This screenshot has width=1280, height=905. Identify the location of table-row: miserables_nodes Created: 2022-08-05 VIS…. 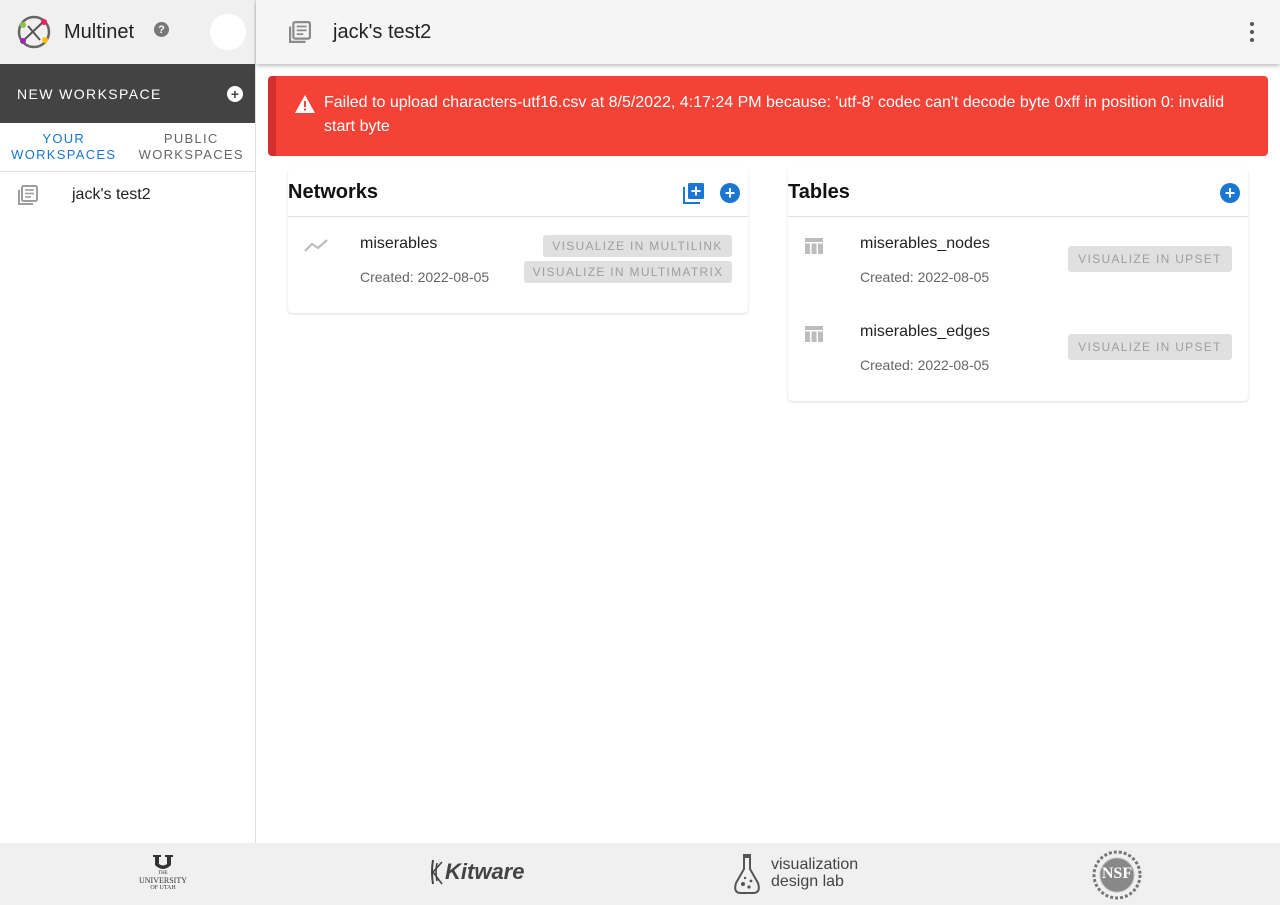
(1018, 261).